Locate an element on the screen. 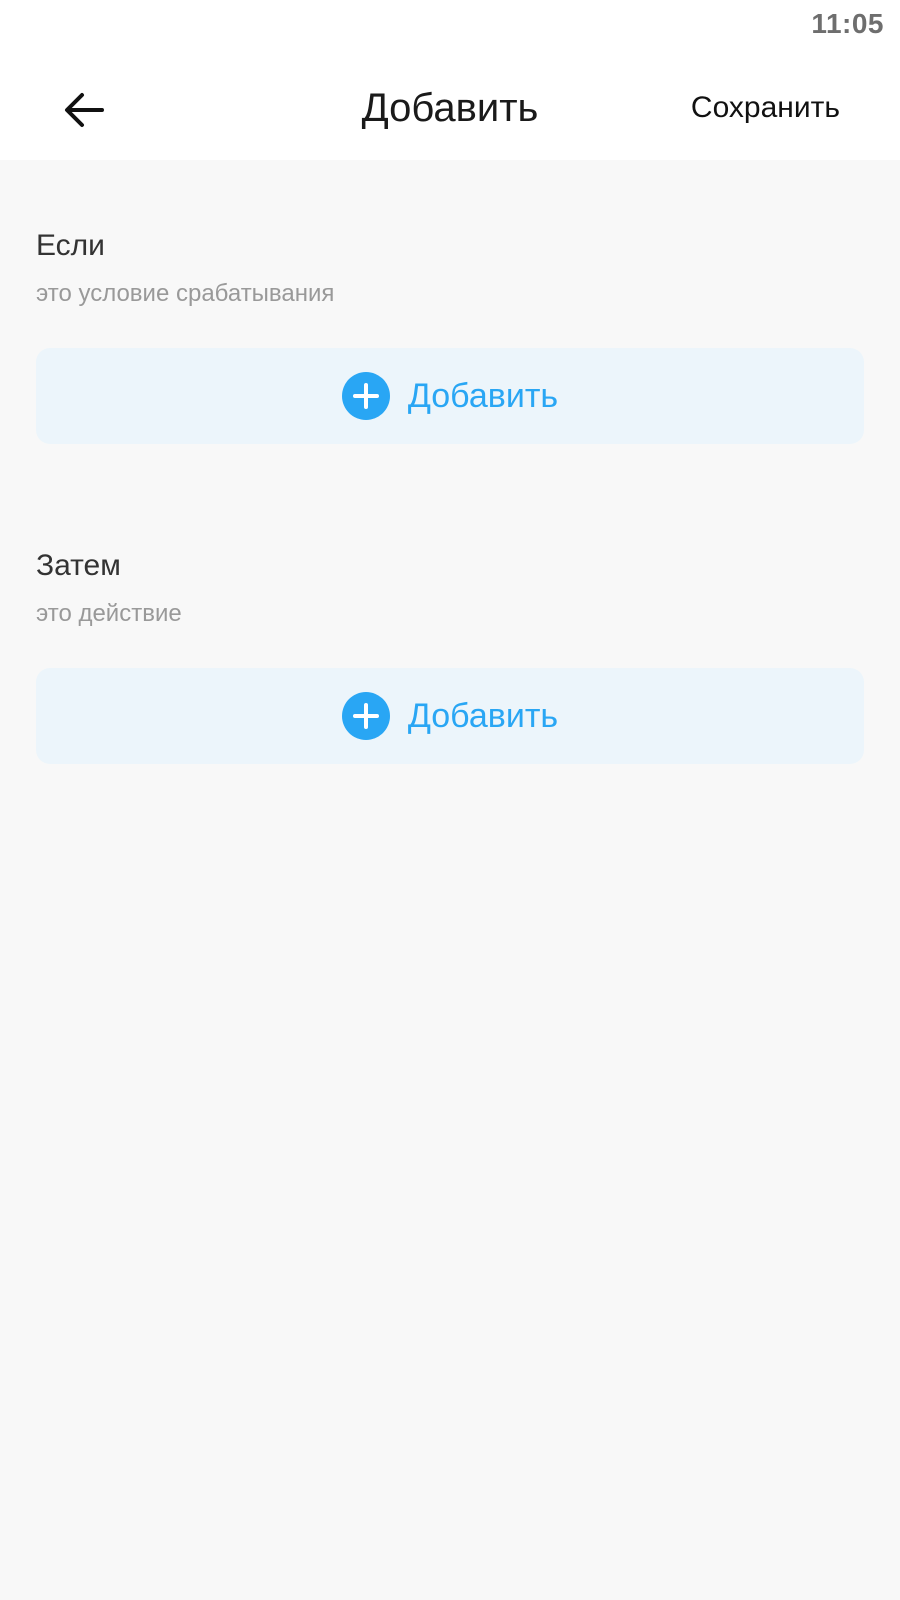  condition-section-title: Если is located at coordinates (70, 245).